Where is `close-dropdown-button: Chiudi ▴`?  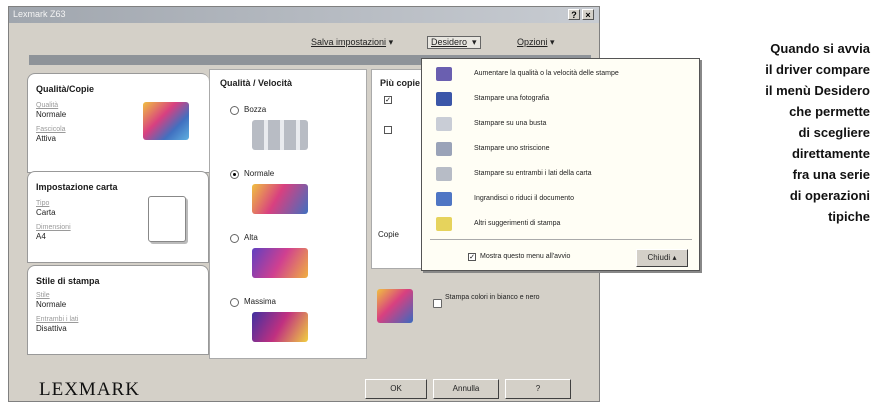
close-dropdown-button: Chiudi ▴ is located at coordinates (662, 258).